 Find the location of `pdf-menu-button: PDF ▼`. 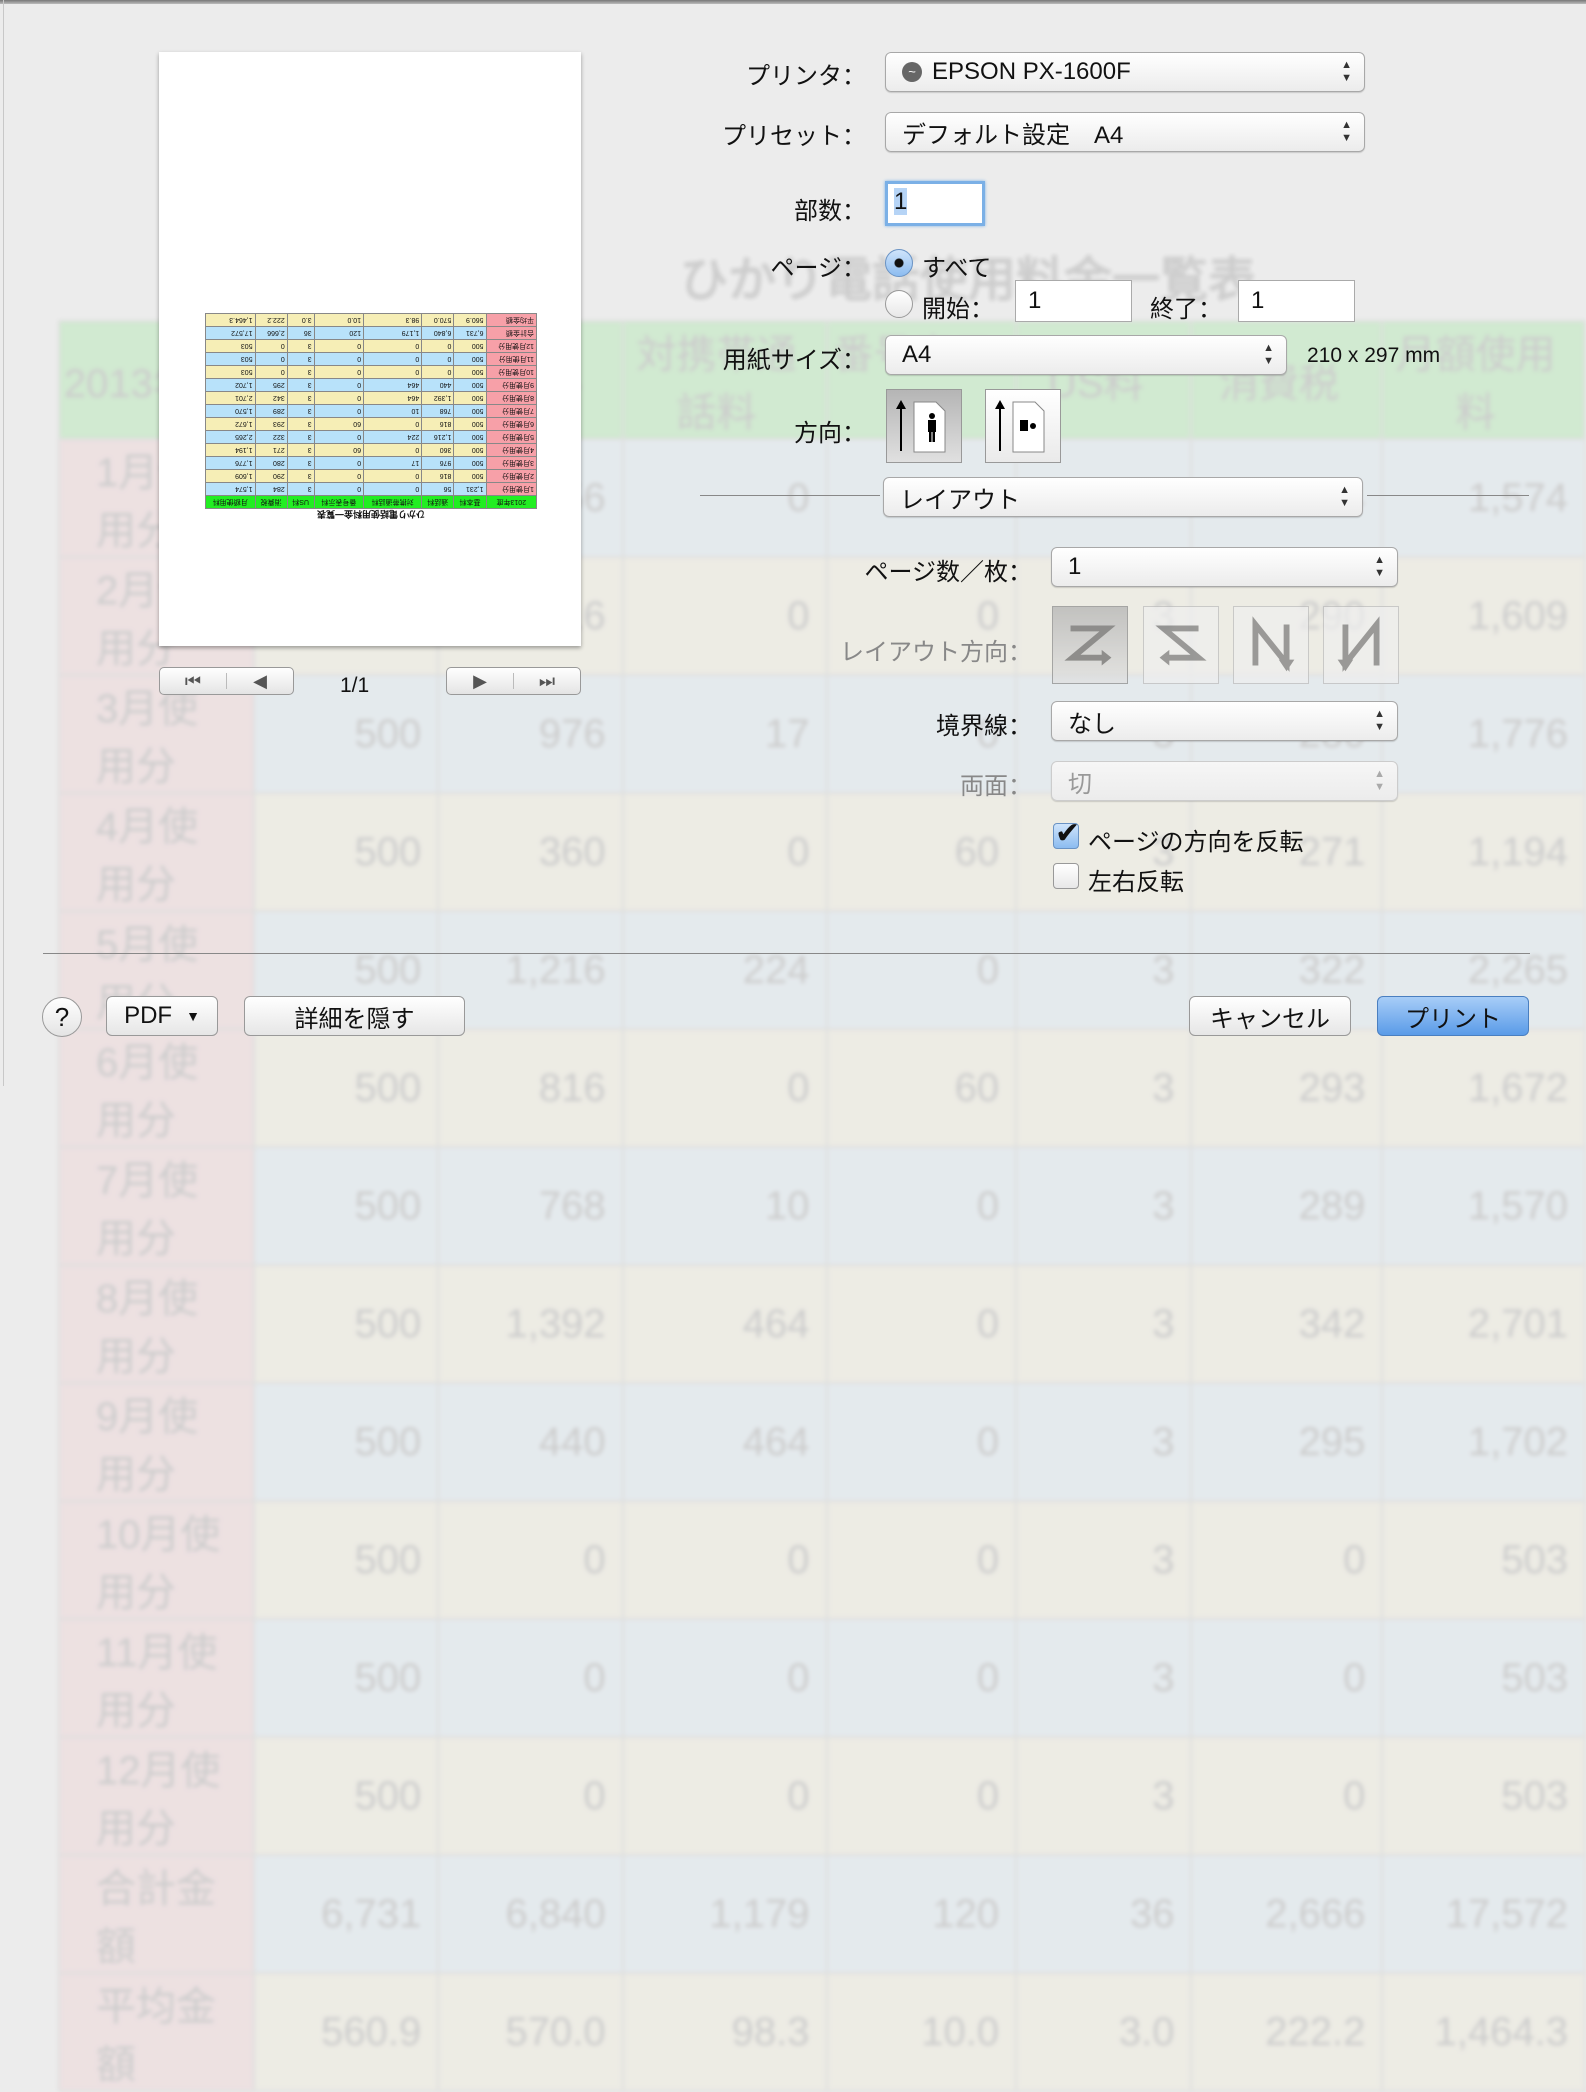

pdf-menu-button: PDF ▼ is located at coordinates (162, 1016).